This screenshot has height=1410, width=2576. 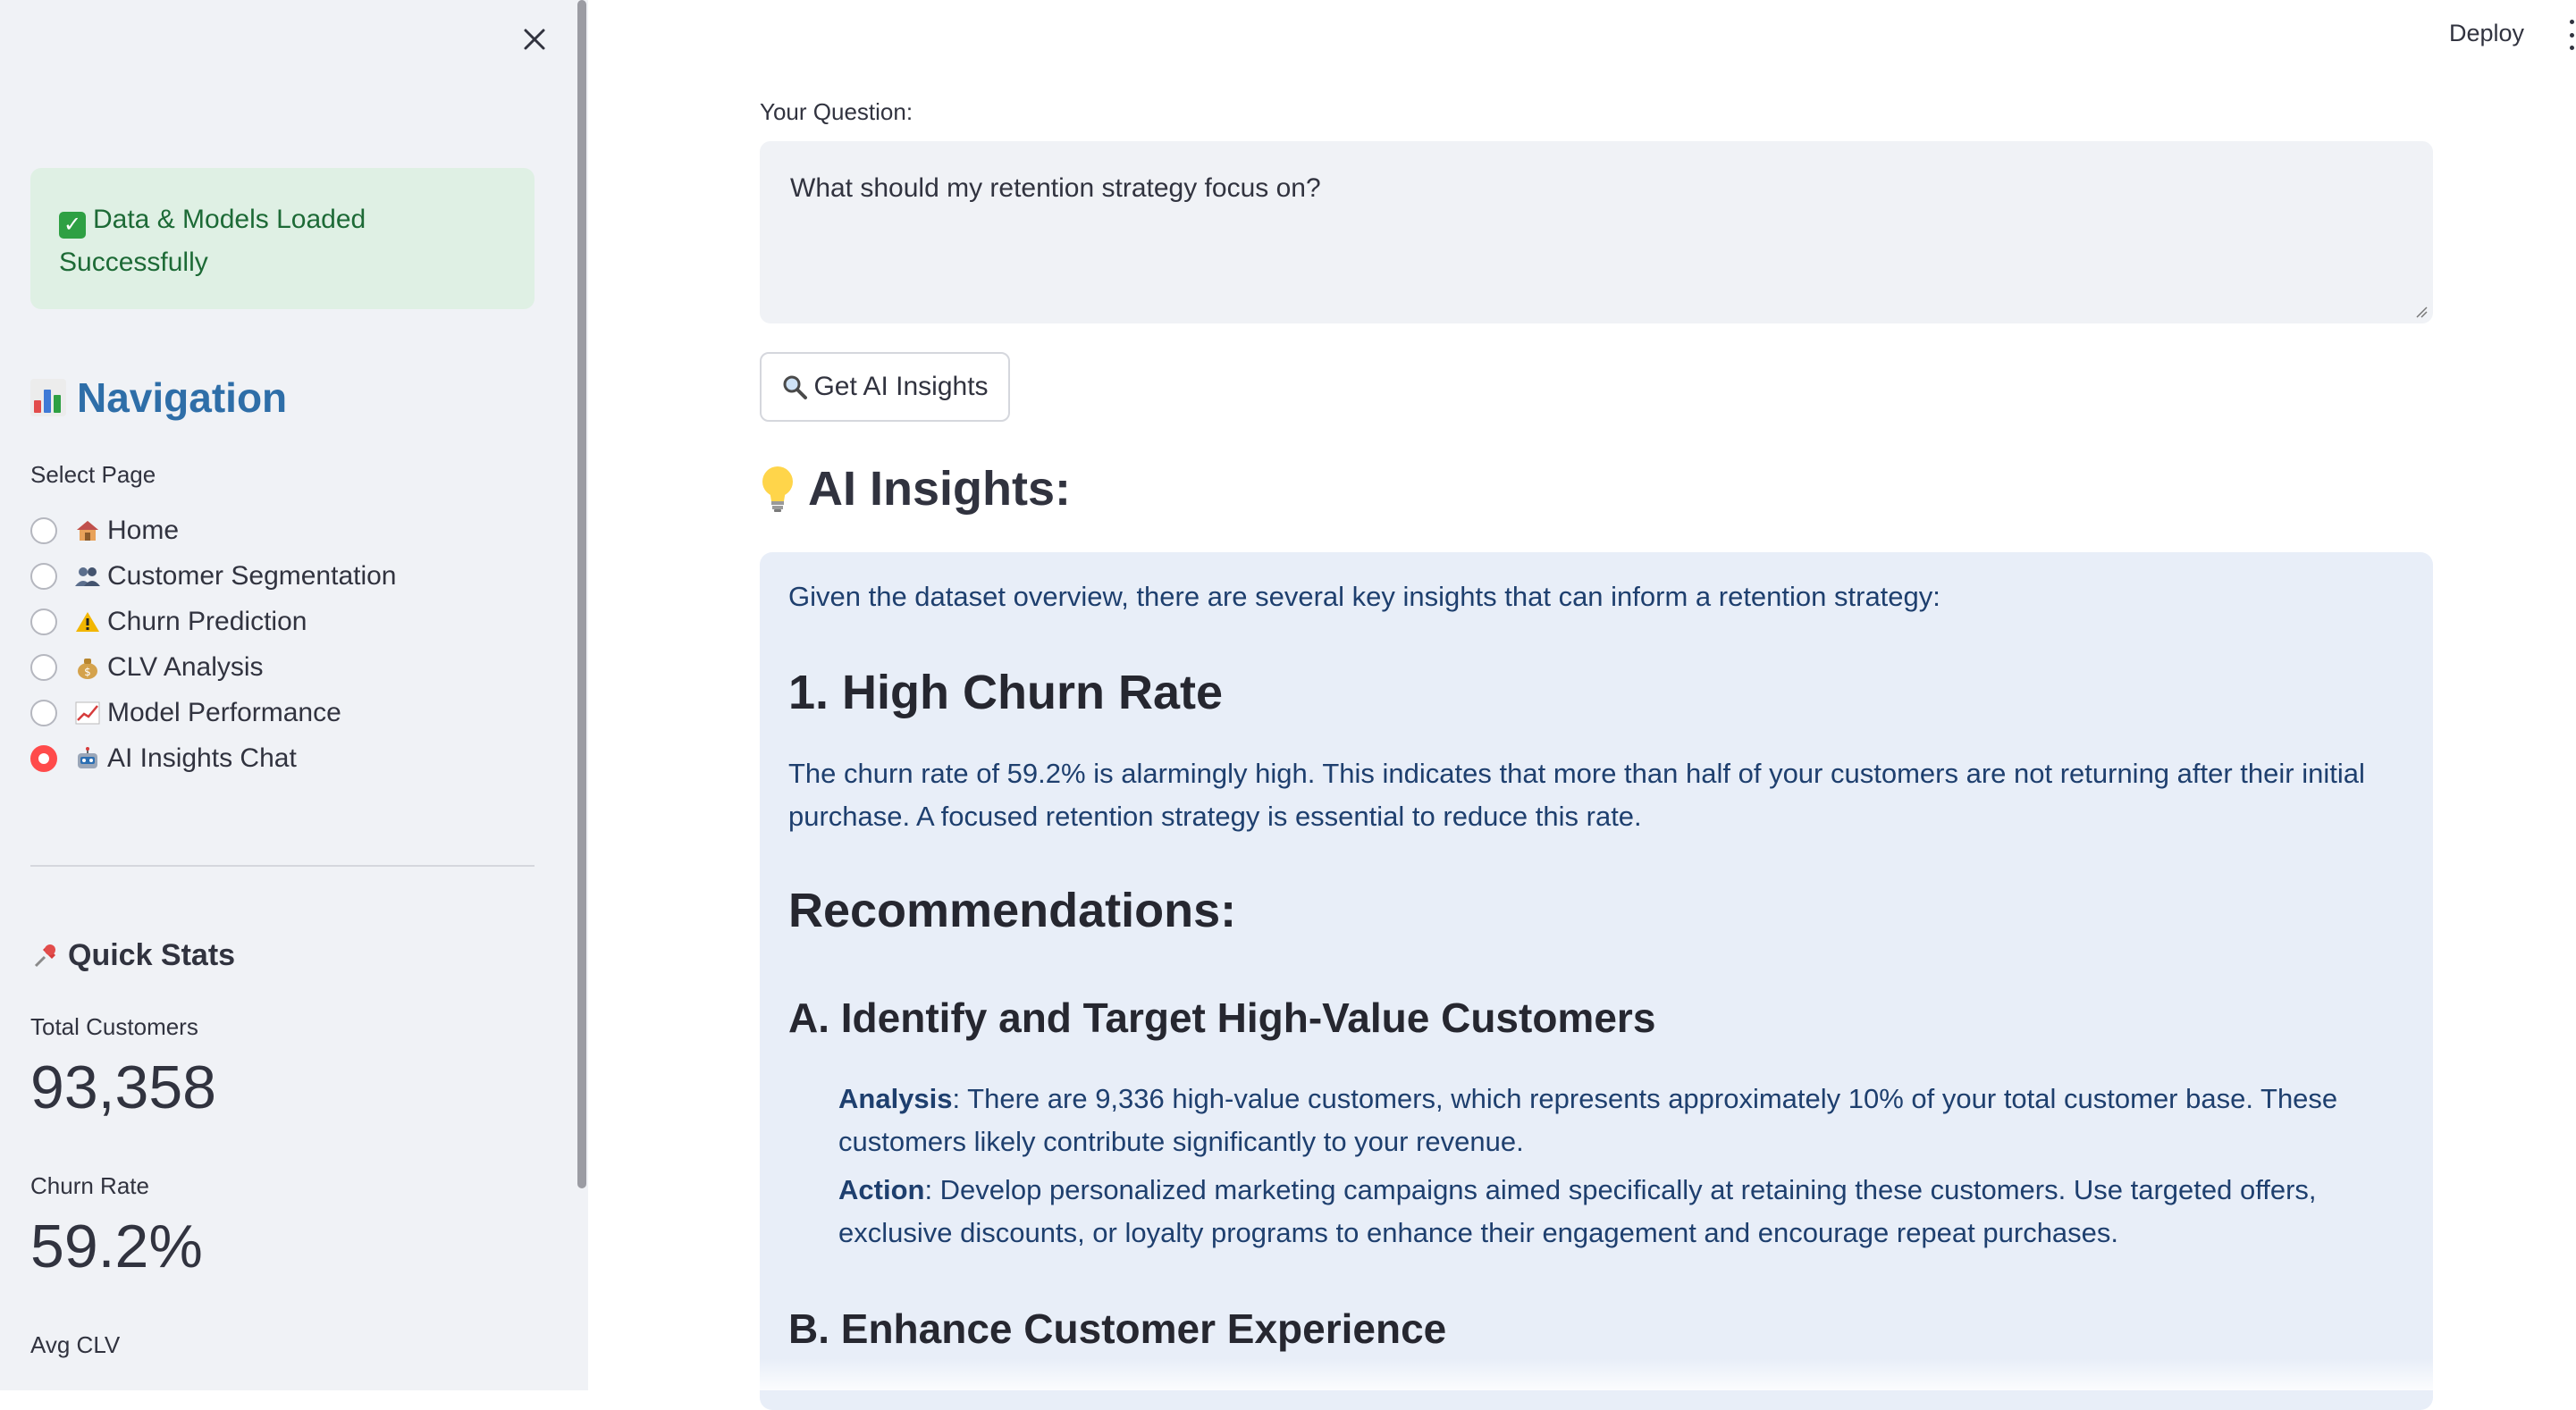 I want to click on quick-stats-title: Quick Stats, so click(x=133, y=955).